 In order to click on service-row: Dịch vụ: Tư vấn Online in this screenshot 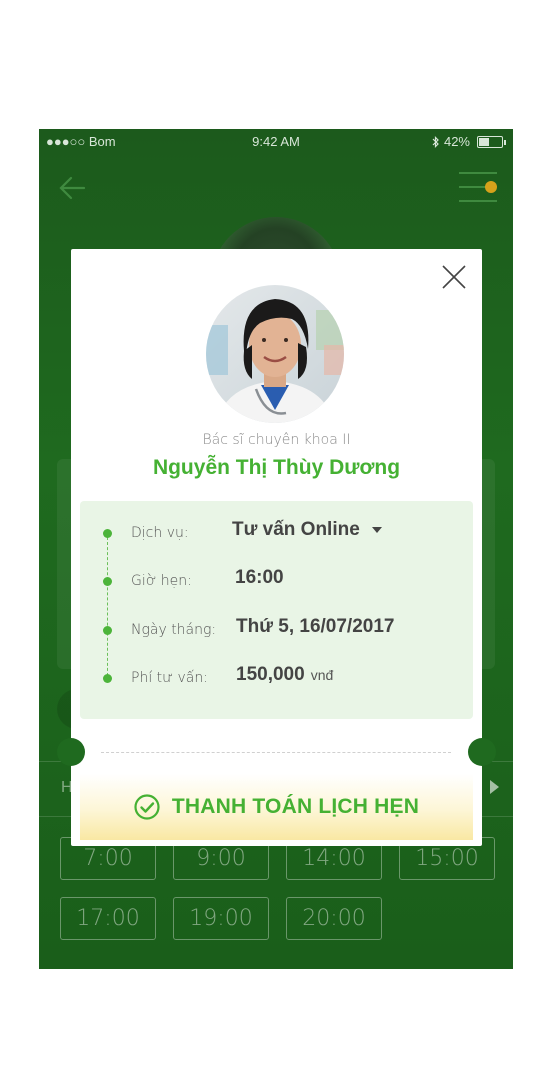, I will do `click(276, 534)`.